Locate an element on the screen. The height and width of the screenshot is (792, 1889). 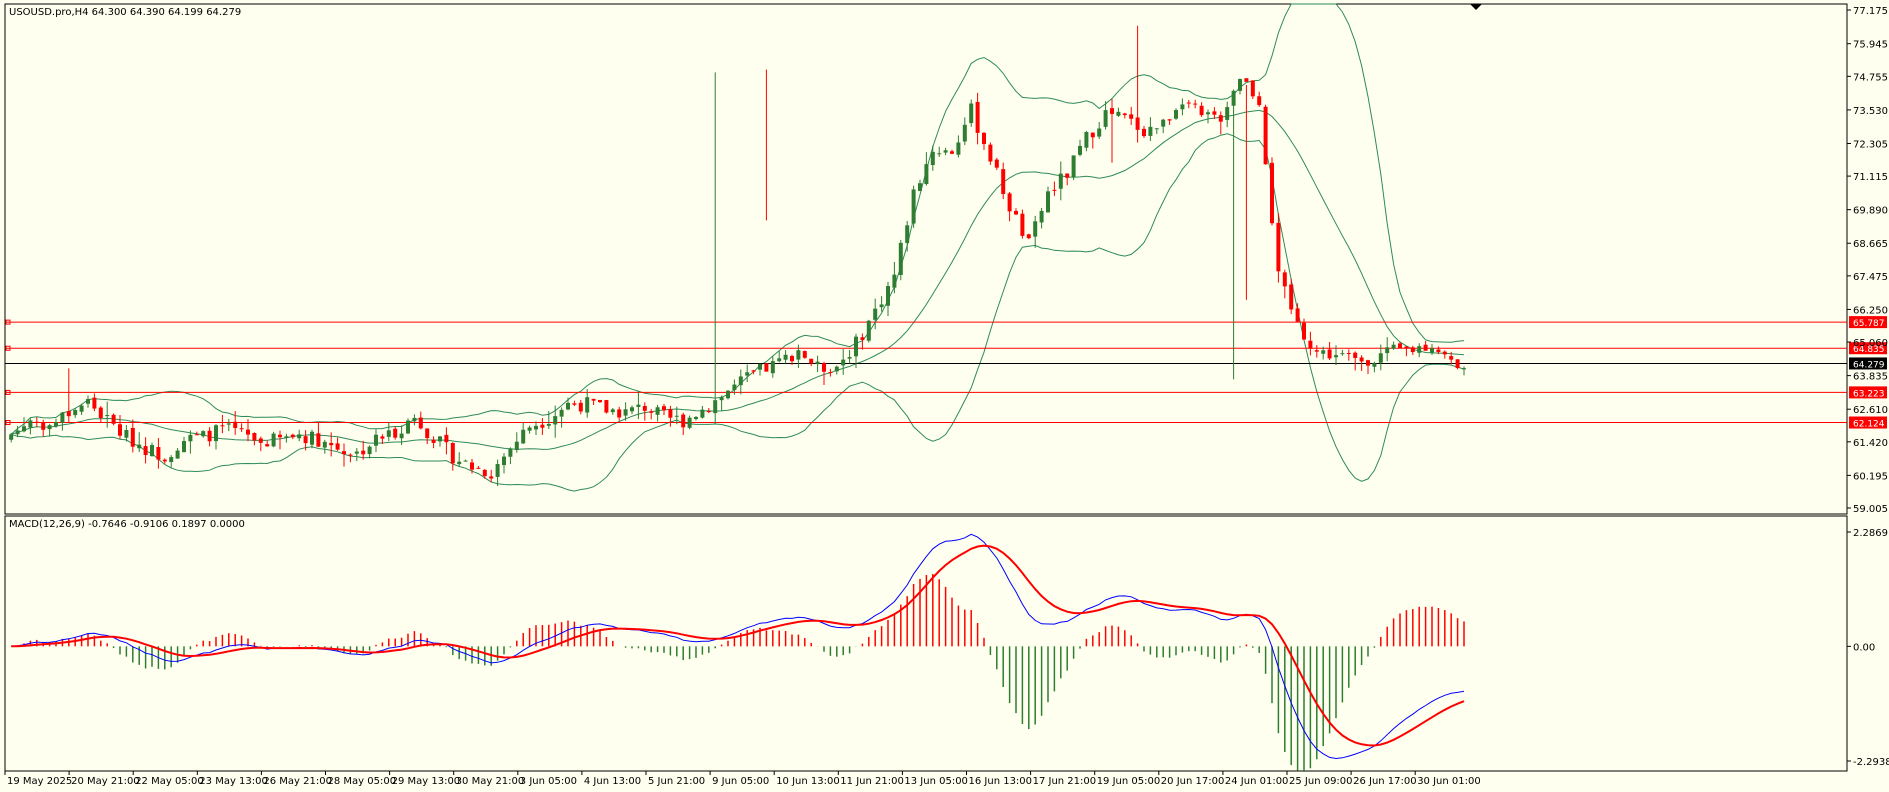
price-tick-label: 73.530 is located at coordinates (1870, 111).